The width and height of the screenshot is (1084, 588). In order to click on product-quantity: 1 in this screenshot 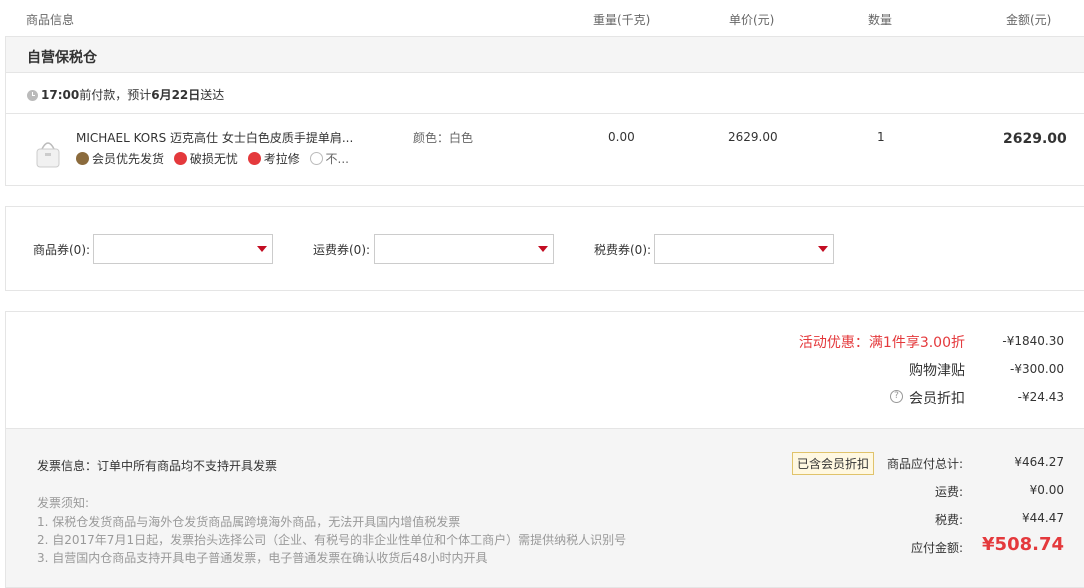, I will do `click(881, 137)`.